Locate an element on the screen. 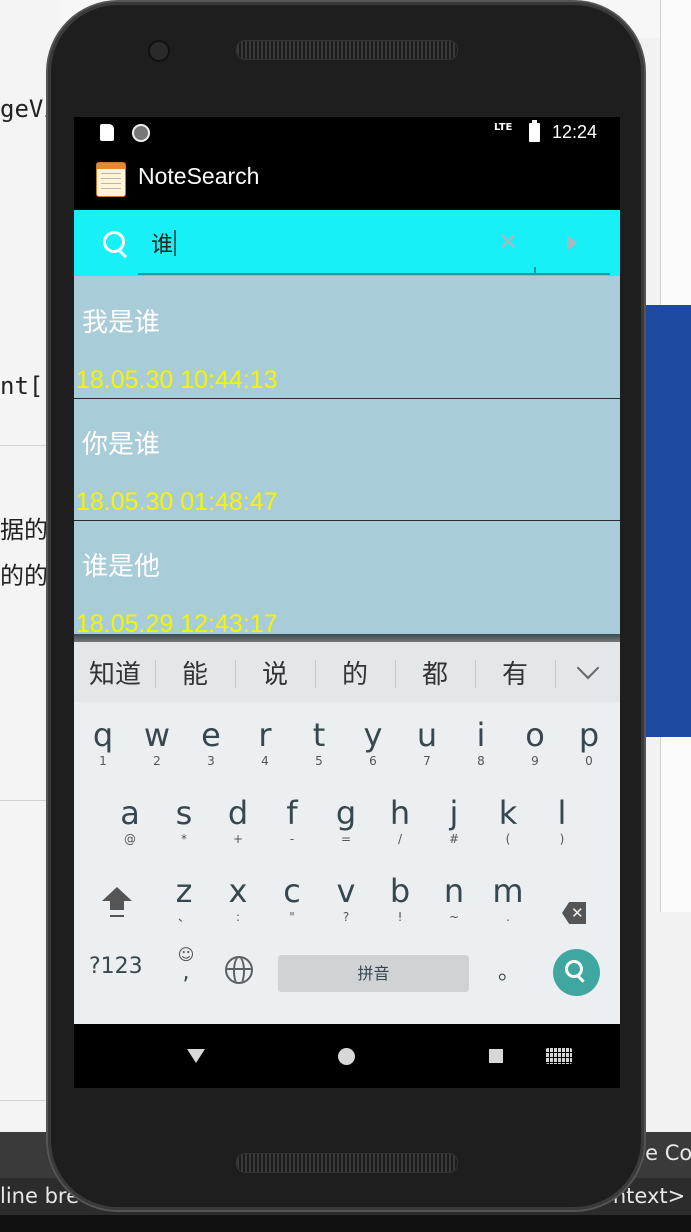 Image resolution: width=691 pixels, height=1232 pixels. note-date: 18.05.30 10:44:13 is located at coordinates (177, 380).